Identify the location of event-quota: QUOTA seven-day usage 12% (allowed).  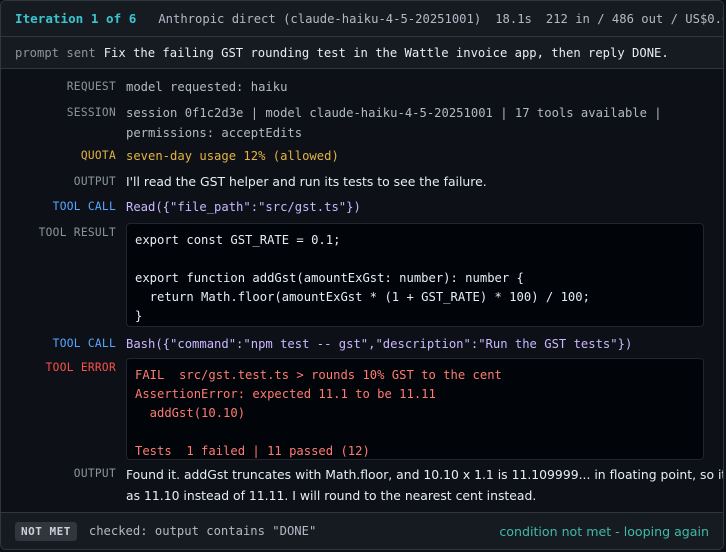
(362, 159).